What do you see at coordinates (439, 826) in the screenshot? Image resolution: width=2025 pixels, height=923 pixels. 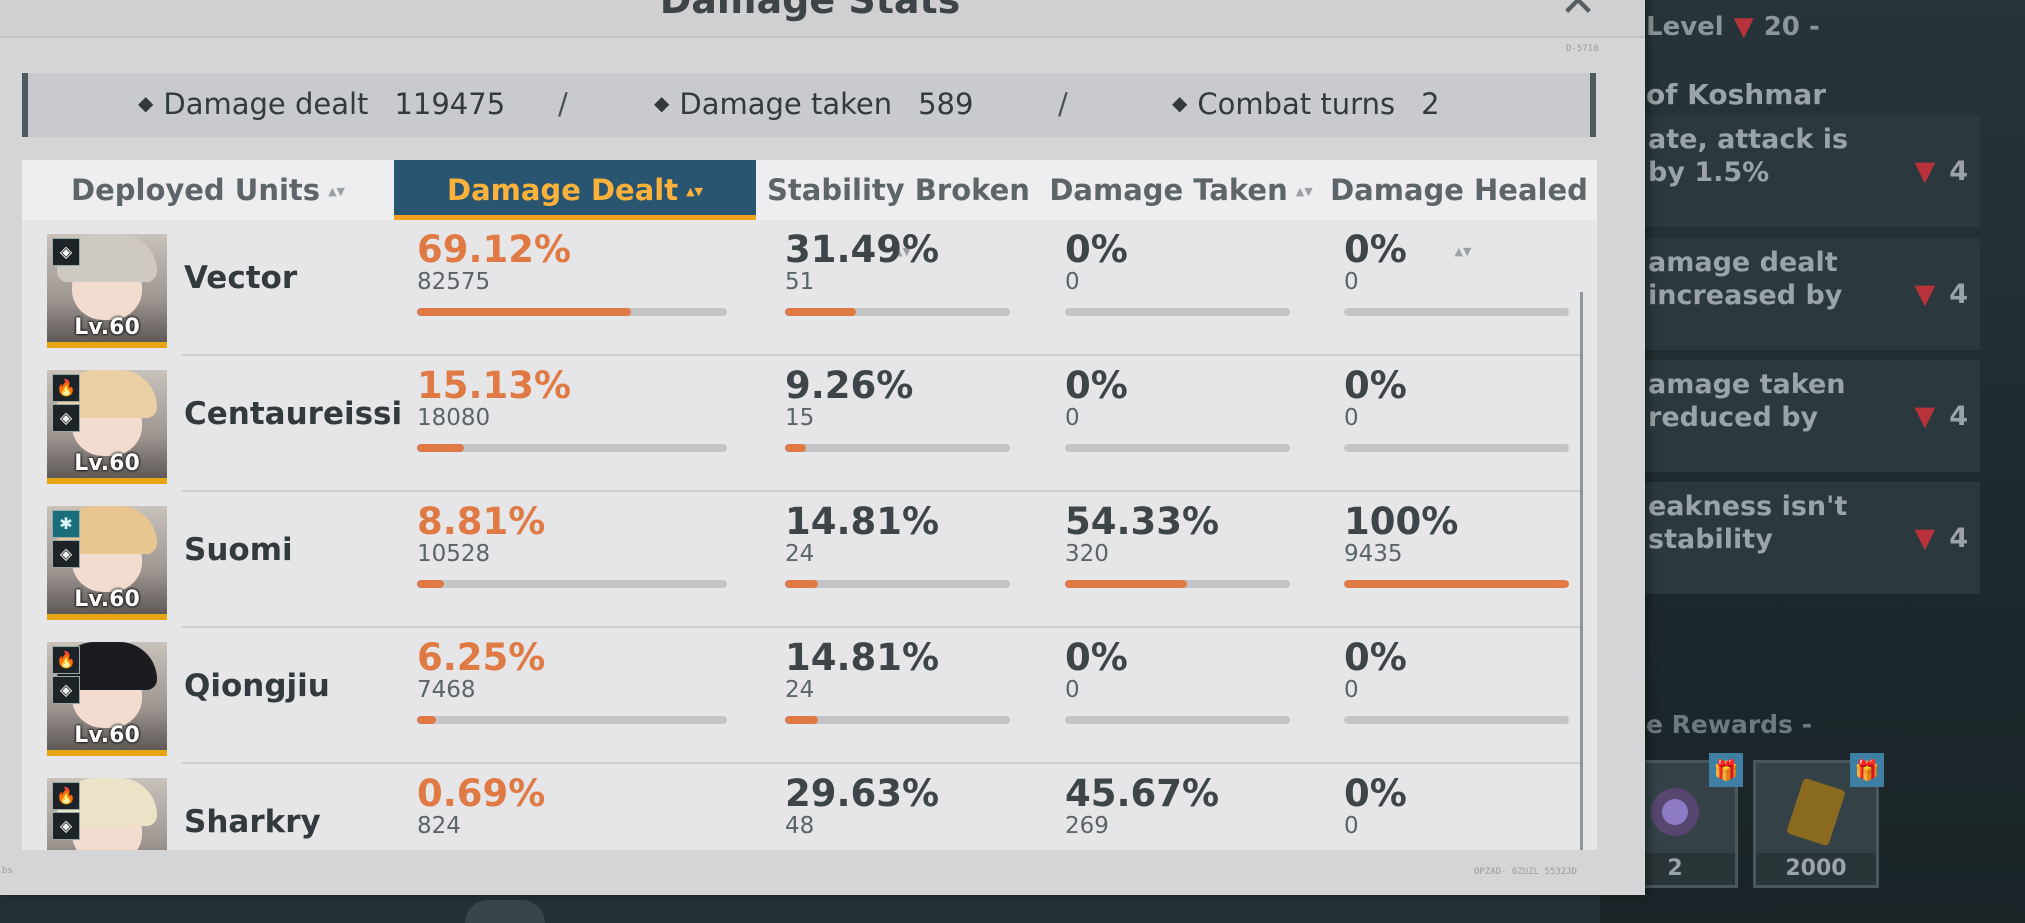 I see `cell-value: 824` at bounding box center [439, 826].